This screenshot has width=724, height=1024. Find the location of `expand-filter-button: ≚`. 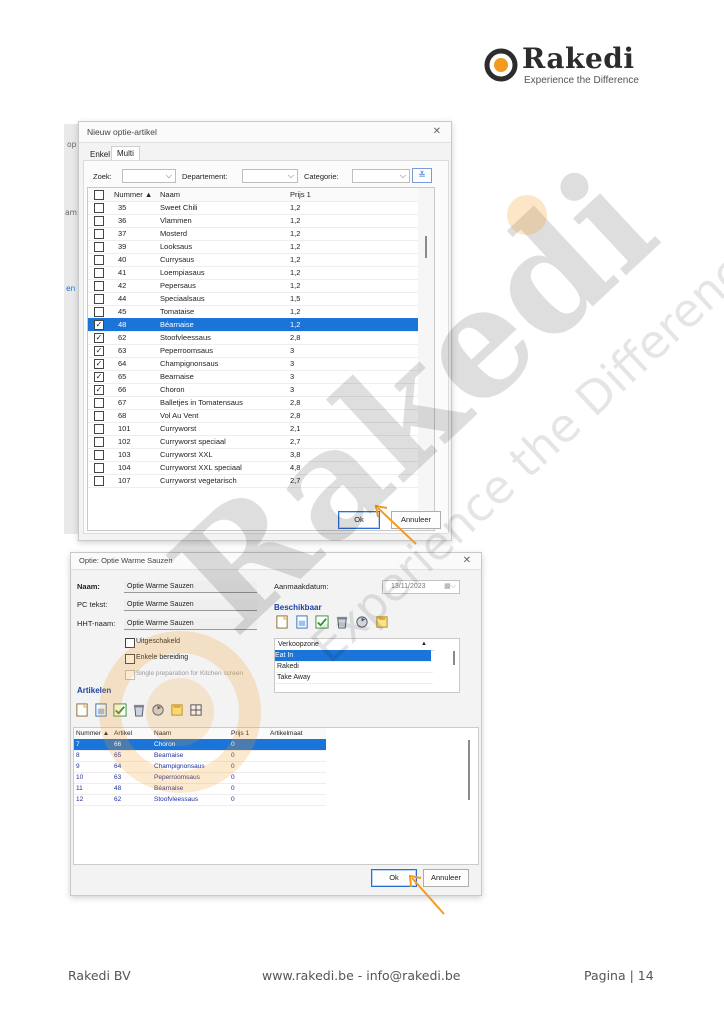

expand-filter-button: ≚ is located at coordinates (422, 175).